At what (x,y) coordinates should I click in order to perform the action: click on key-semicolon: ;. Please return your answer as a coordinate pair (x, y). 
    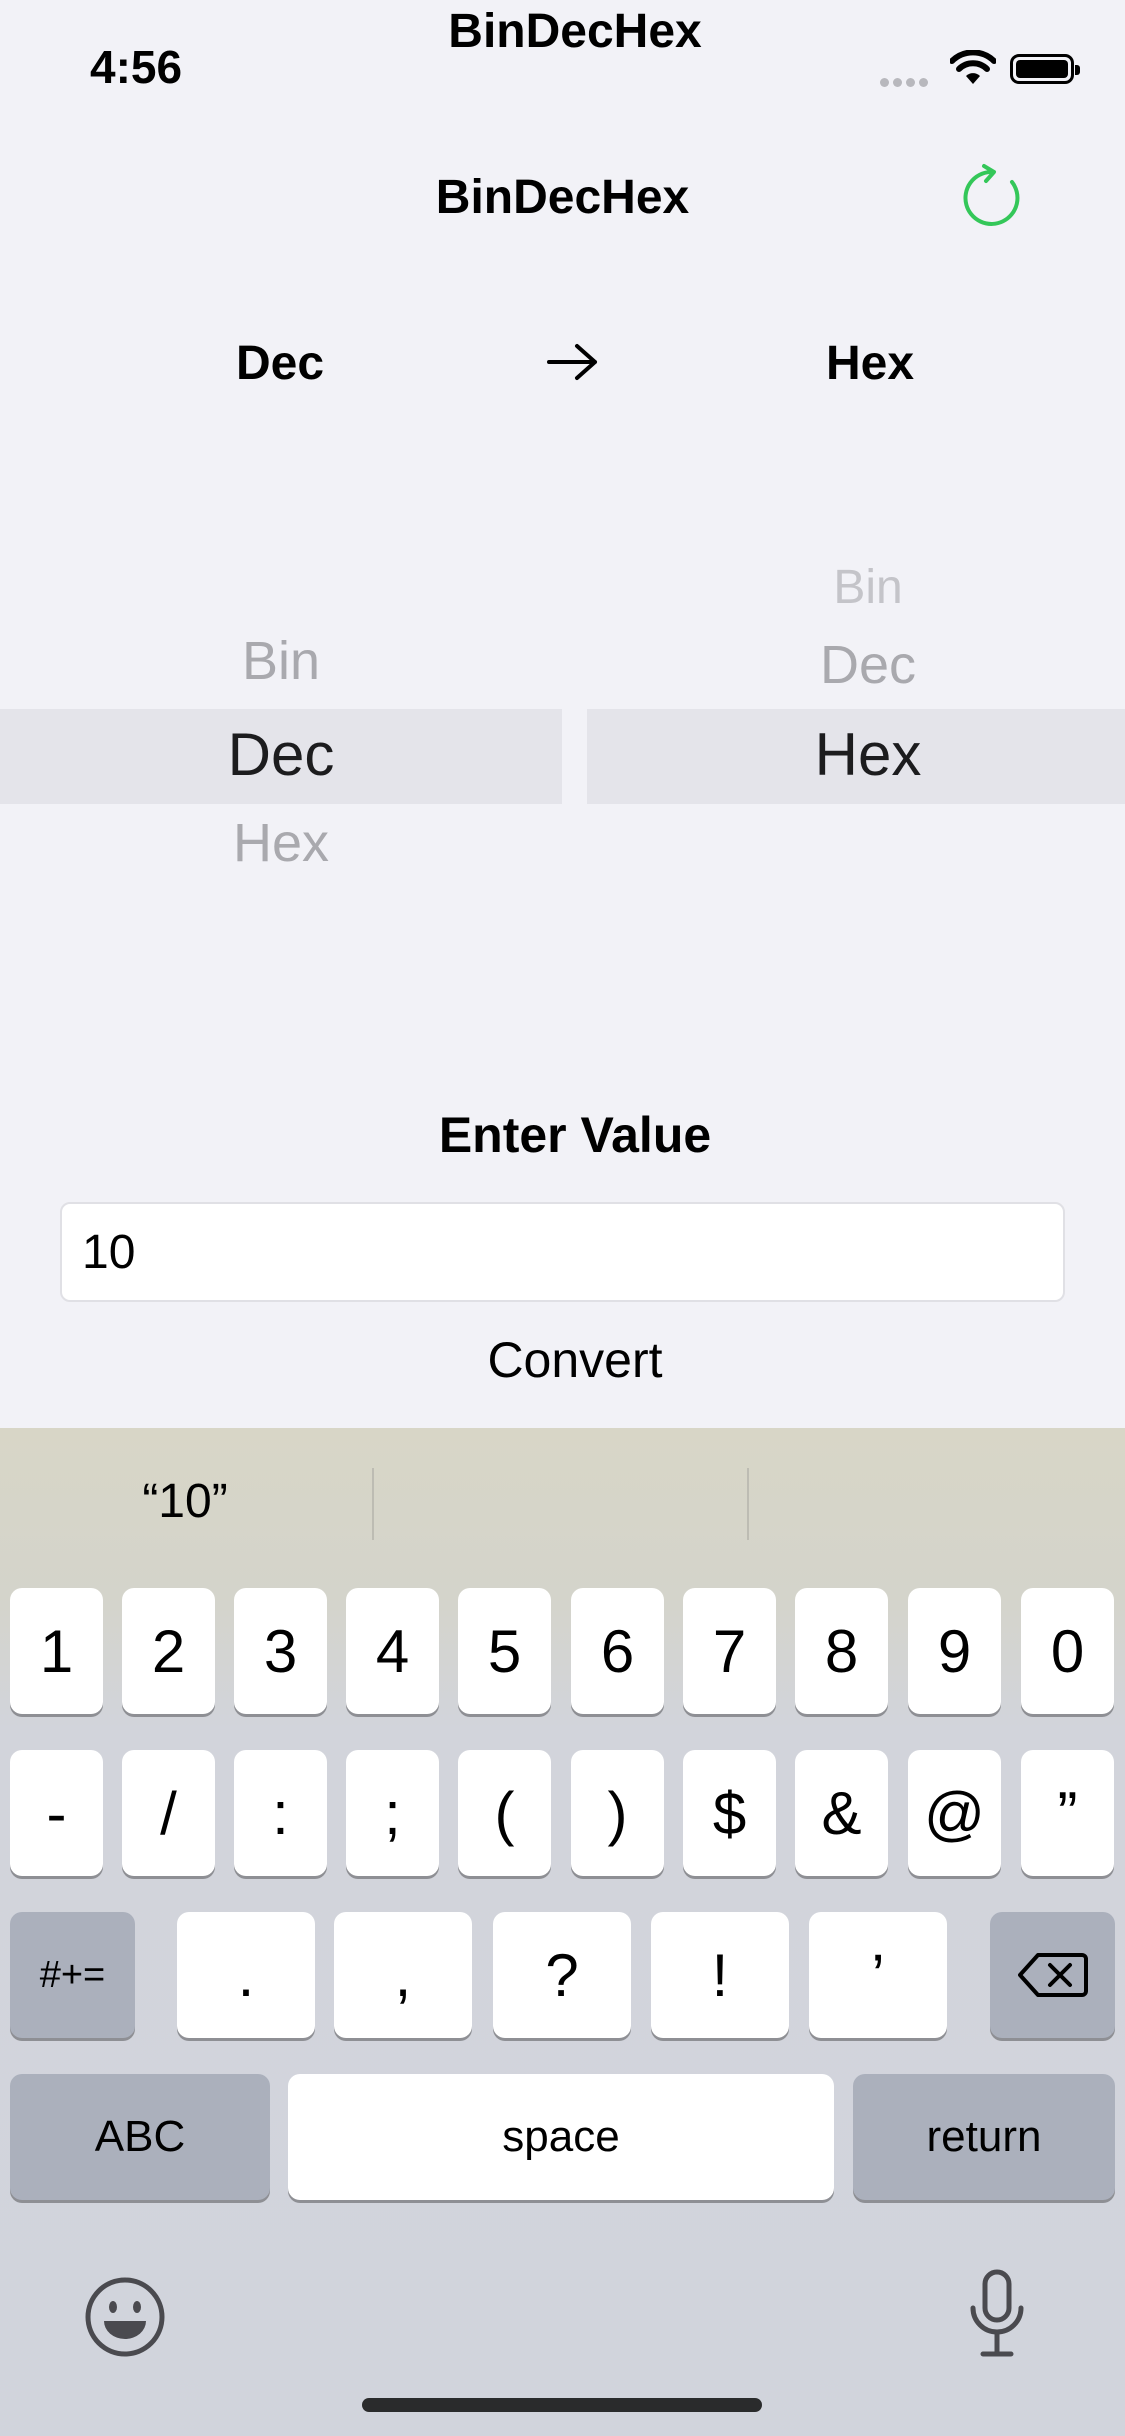
    Looking at the image, I should click on (392, 1813).